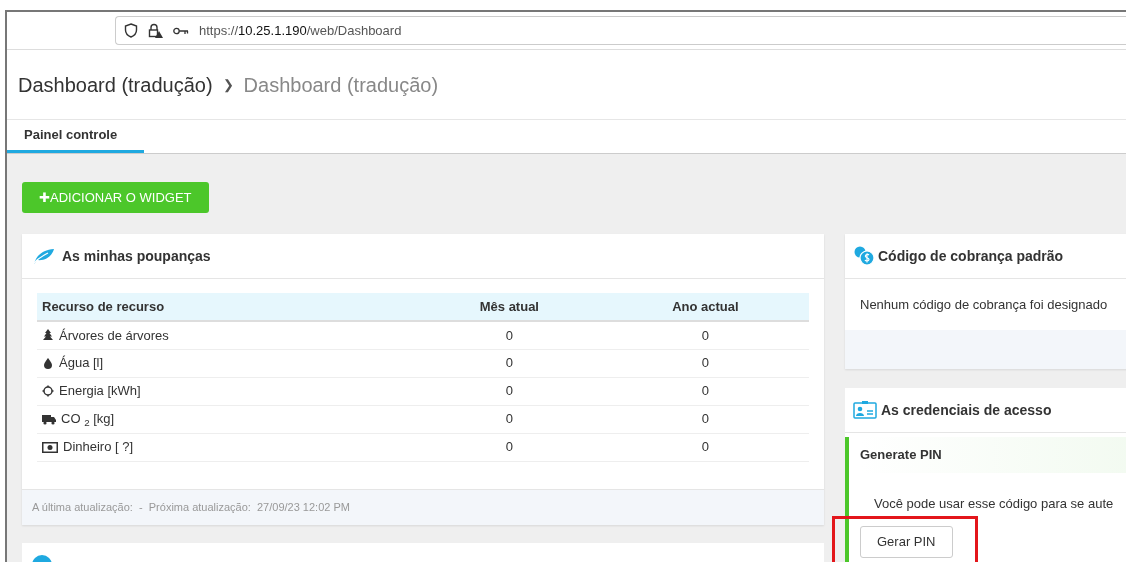 The width and height of the screenshot is (1126, 562). What do you see at coordinates (423, 506) in the screenshot?
I see `card-footer: A última atualização: - Próxima atualização: 27/09/23 12:02 PM` at bounding box center [423, 506].